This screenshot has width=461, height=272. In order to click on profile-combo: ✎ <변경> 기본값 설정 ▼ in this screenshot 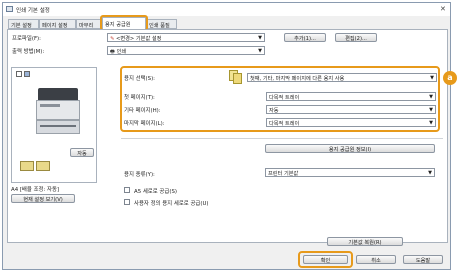, I will do `click(186, 37)`.